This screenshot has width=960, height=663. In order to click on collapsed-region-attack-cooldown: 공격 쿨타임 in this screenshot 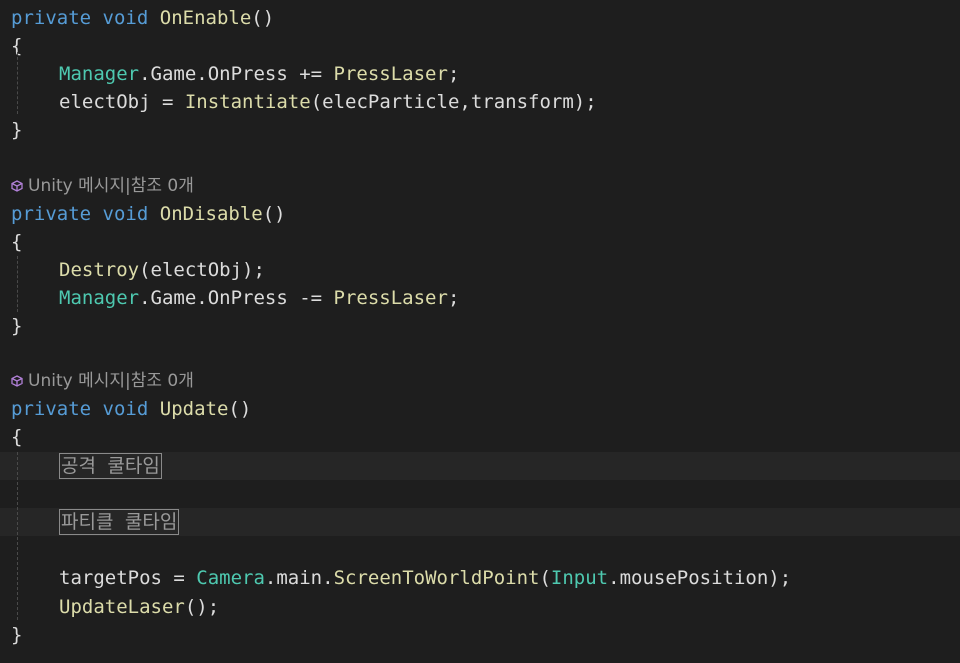, I will do `click(110, 466)`.